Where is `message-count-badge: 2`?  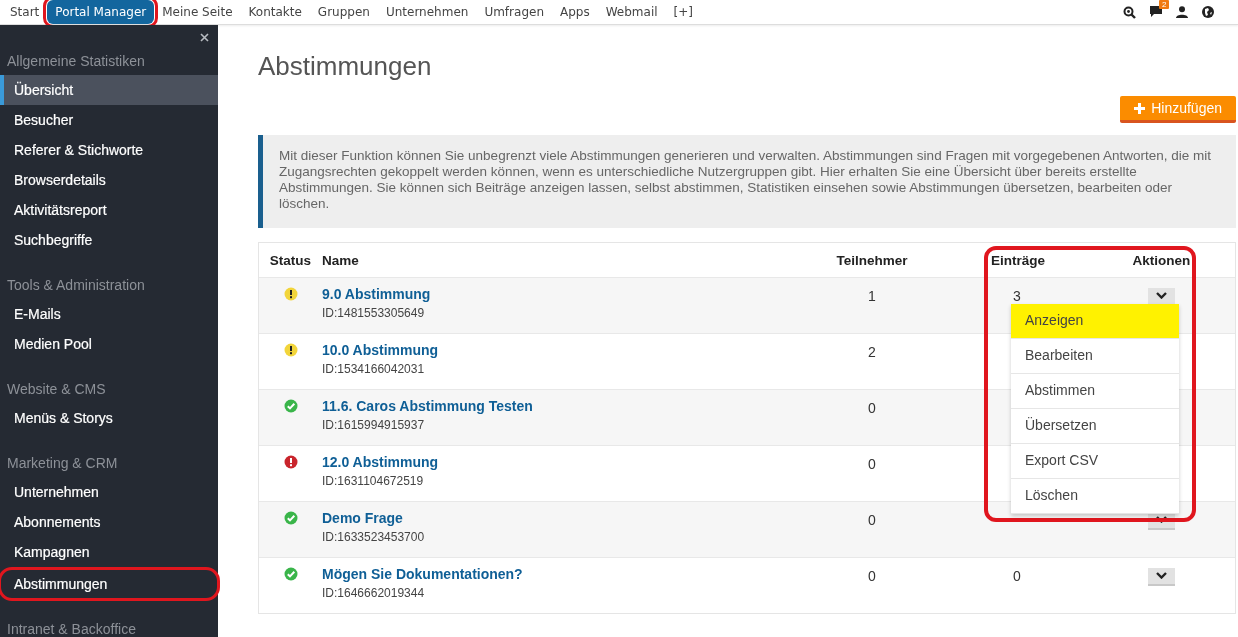 message-count-badge: 2 is located at coordinates (1164, 4).